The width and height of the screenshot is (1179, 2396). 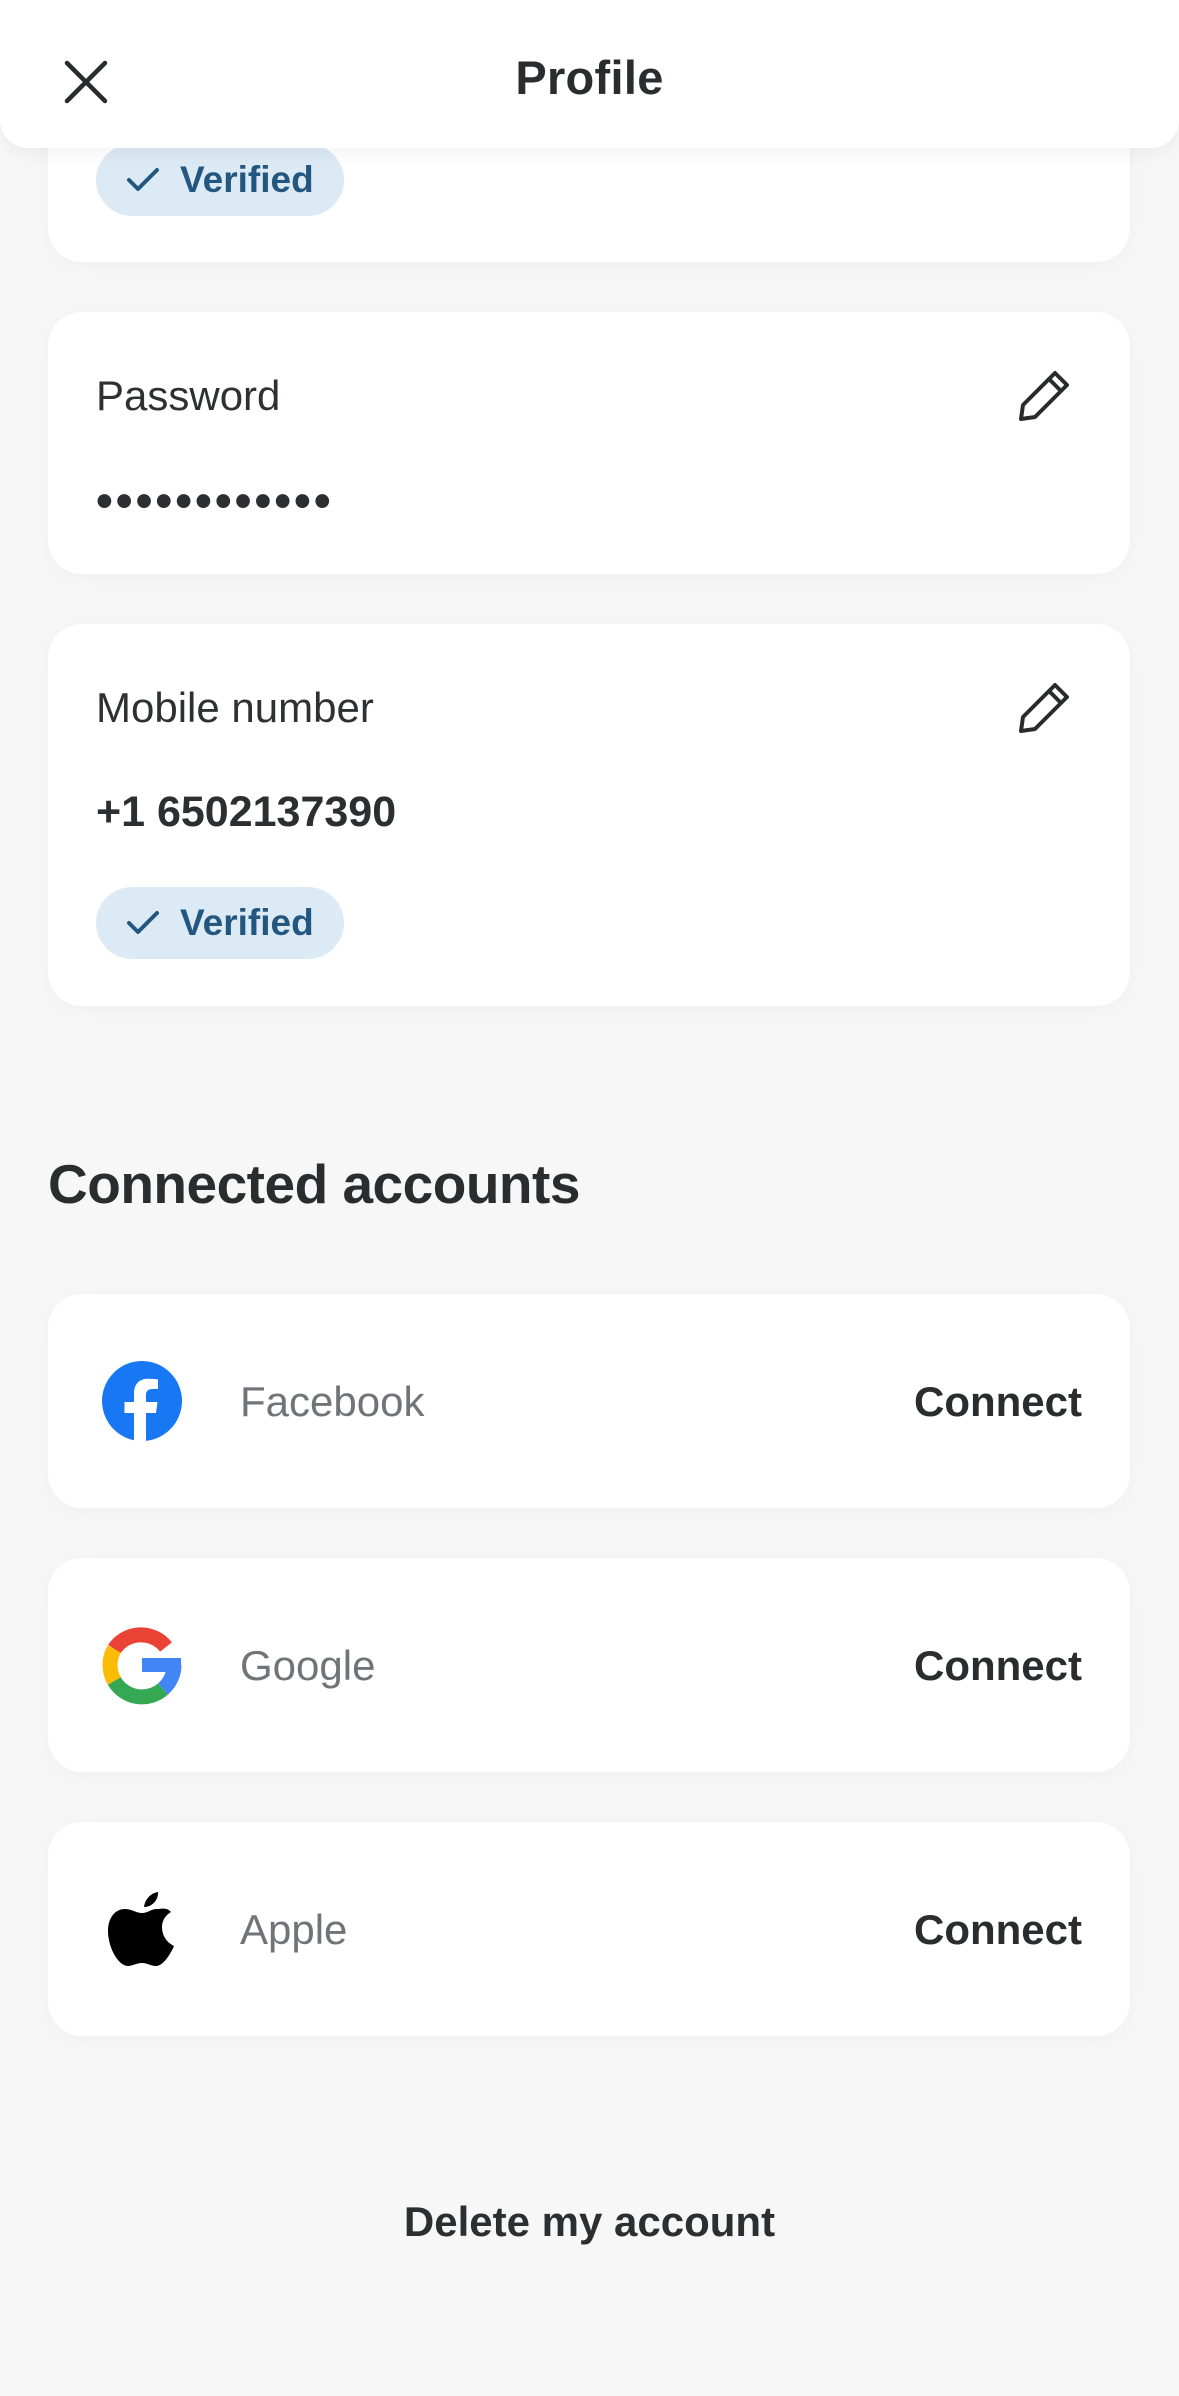 What do you see at coordinates (188, 395) in the screenshot?
I see `password-label: Password` at bounding box center [188, 395].